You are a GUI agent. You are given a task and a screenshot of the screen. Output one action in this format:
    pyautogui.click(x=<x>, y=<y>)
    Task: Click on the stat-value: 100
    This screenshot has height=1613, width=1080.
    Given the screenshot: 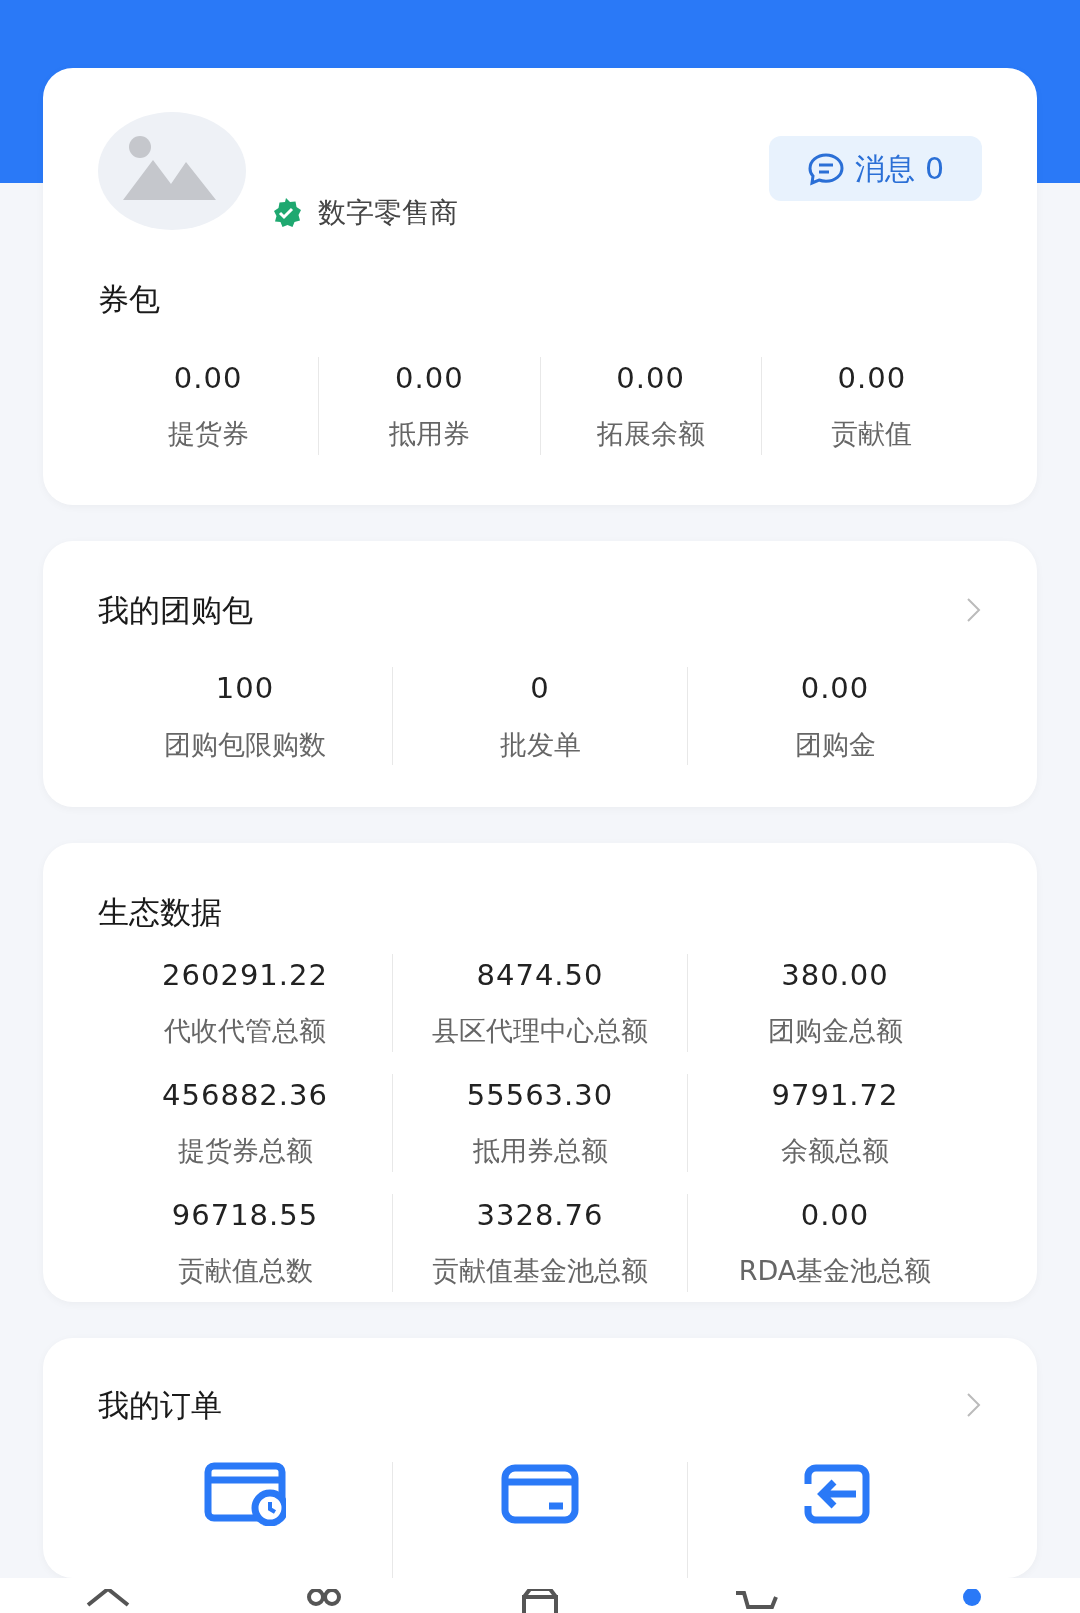 What is the action you would take?
    pyautogui.click(x=245, y=688)
    